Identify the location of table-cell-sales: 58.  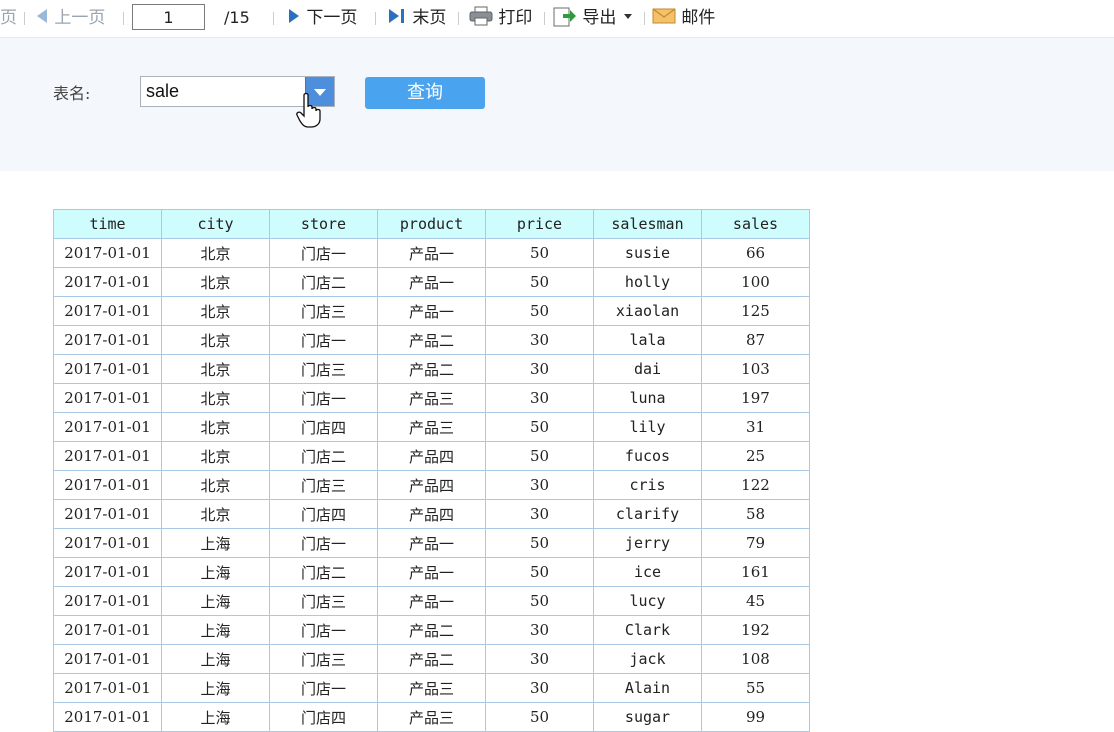
(755, 514).